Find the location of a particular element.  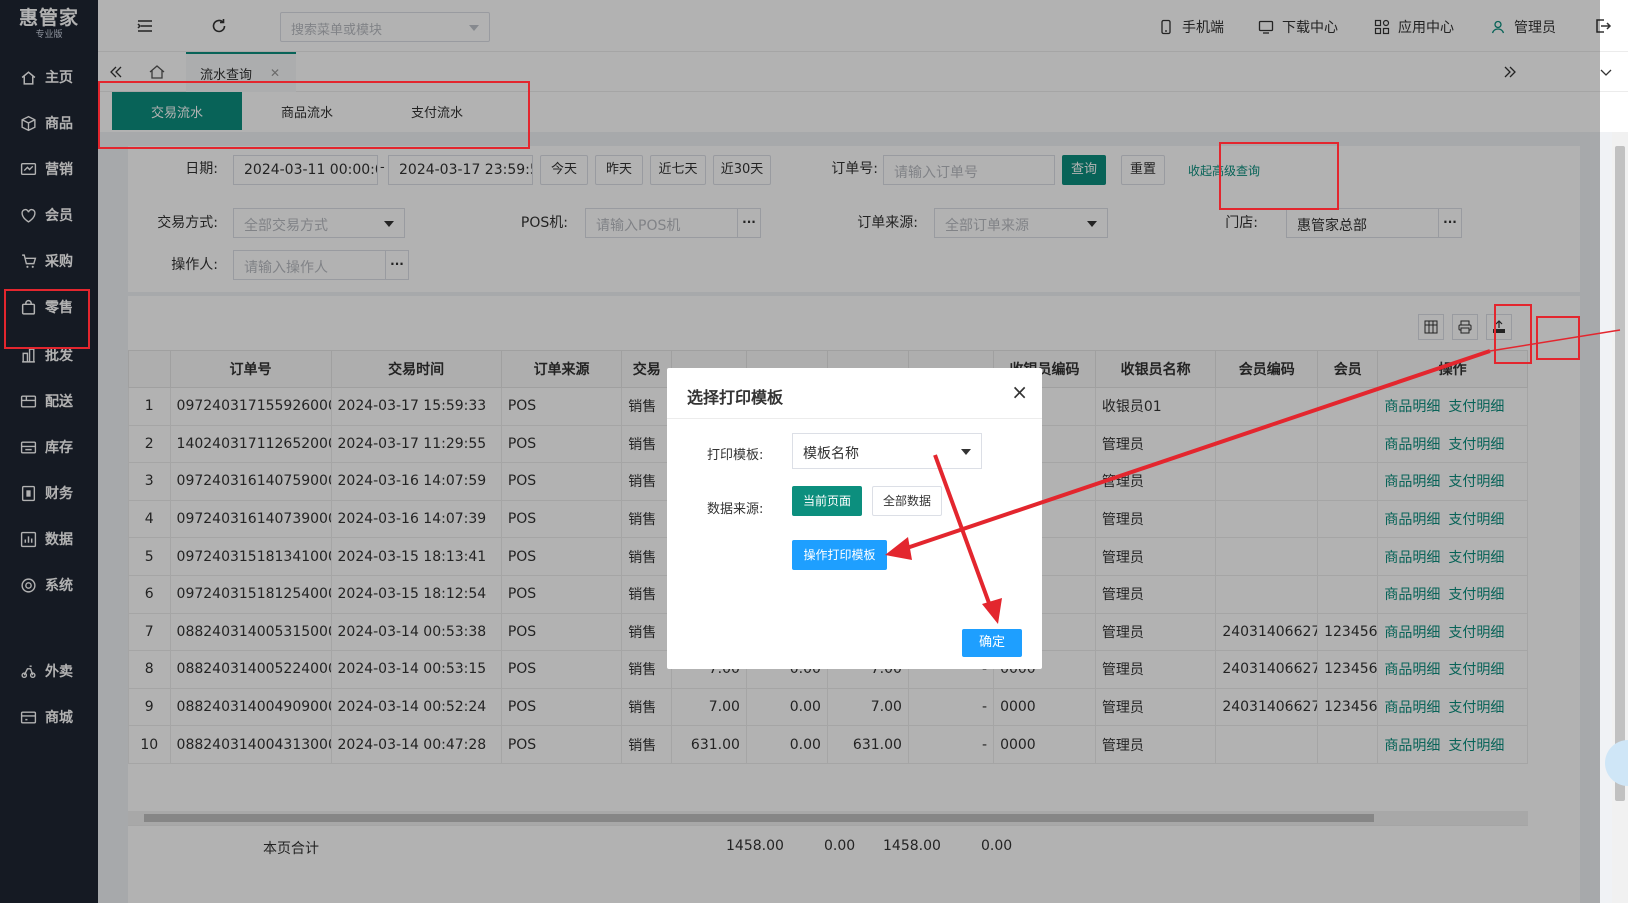

dialog-title: 选择打印模板 is located at coordinates (735, 397).